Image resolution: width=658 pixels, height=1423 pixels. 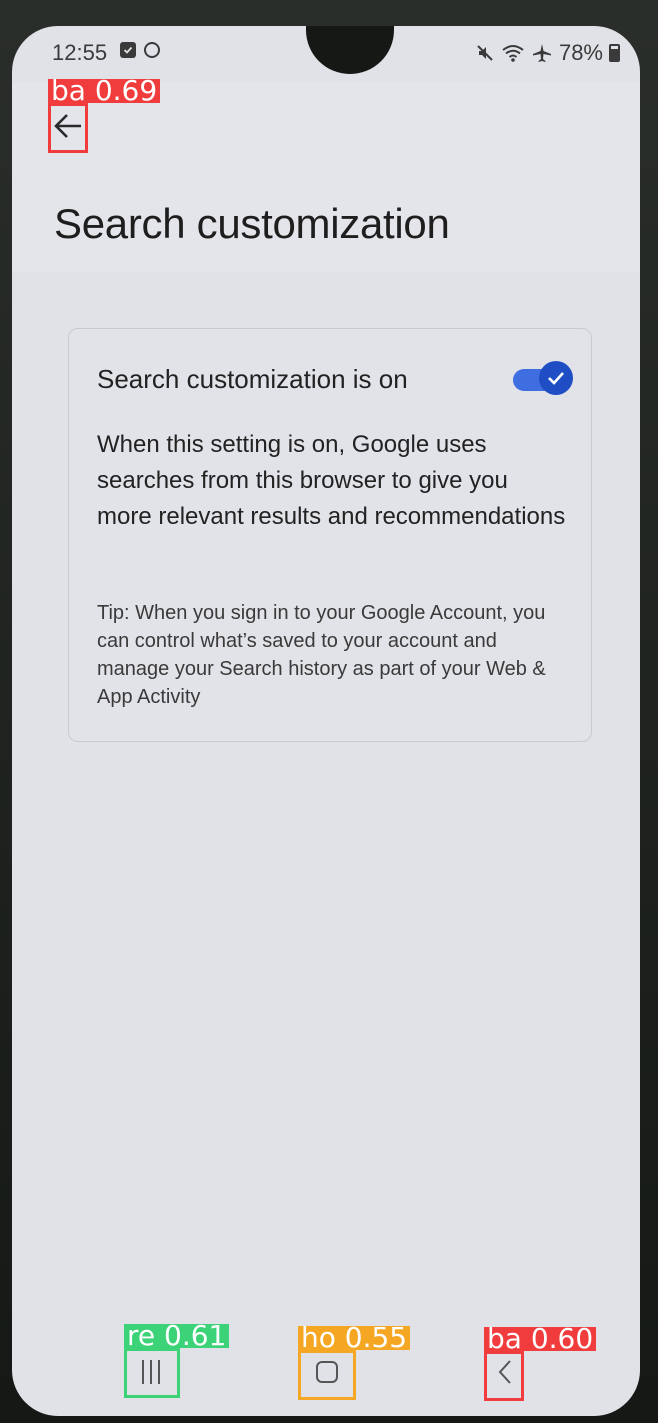 I want to click on detection-label-back-nav: ba 0.60, so click(x=540, y=1339).